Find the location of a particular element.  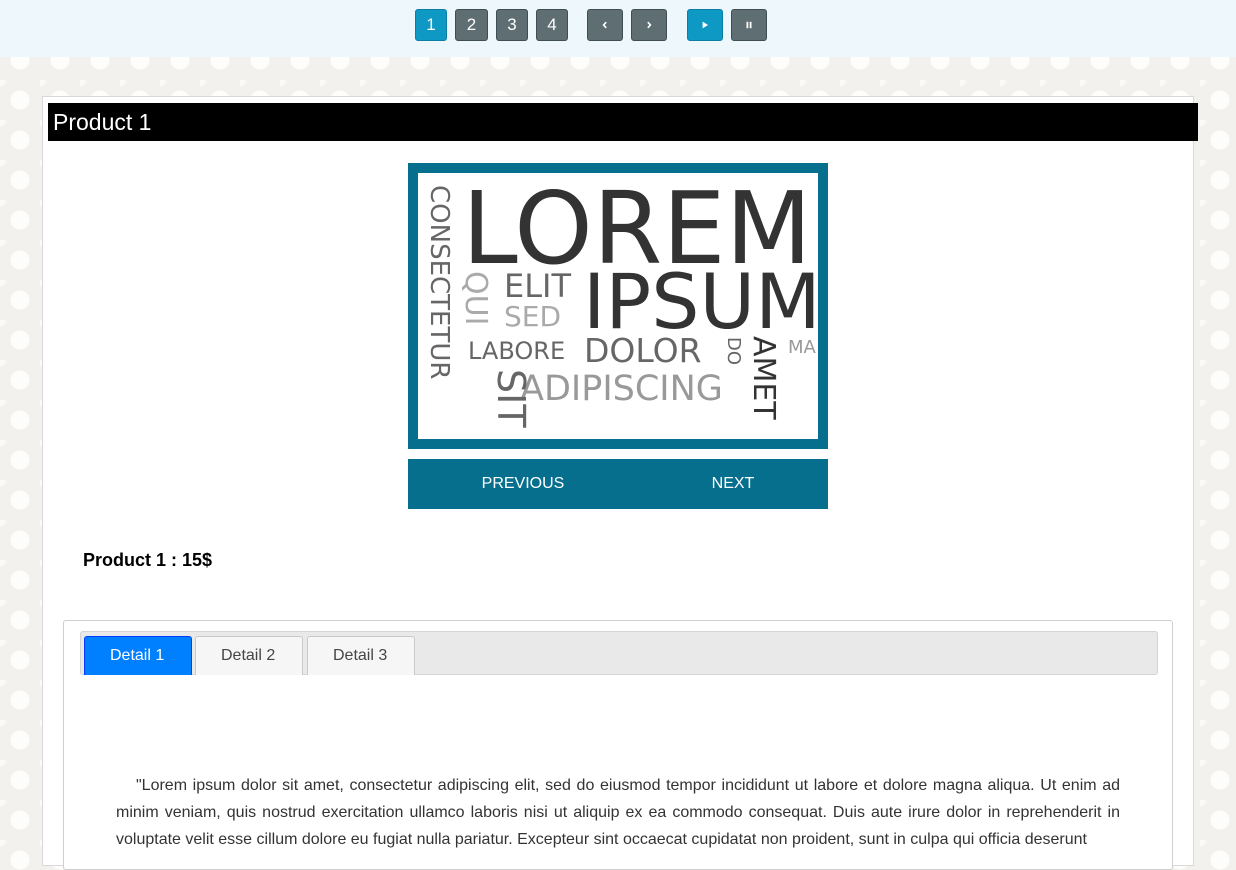

next-button: NEXT is located at coordinates (733, 484).